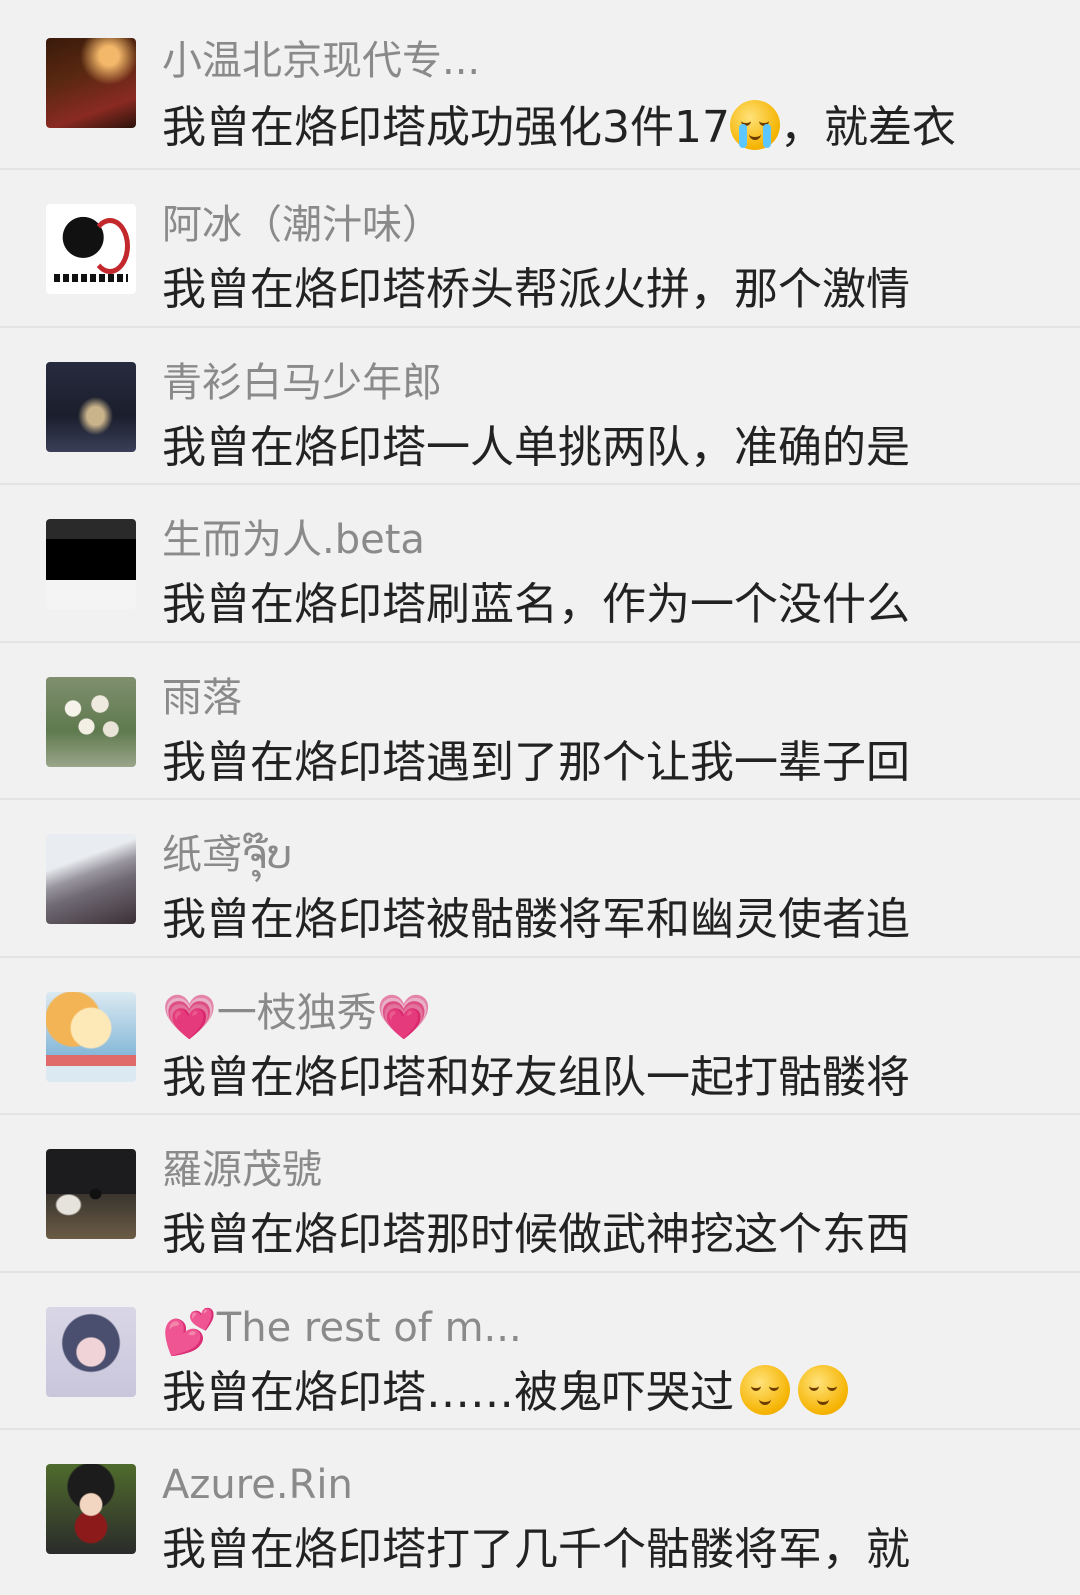  I want to click on comment-item: 生而为人.beta 我曾在烙印塔刷蓝名，作为一个没什么, so click(540, 564).